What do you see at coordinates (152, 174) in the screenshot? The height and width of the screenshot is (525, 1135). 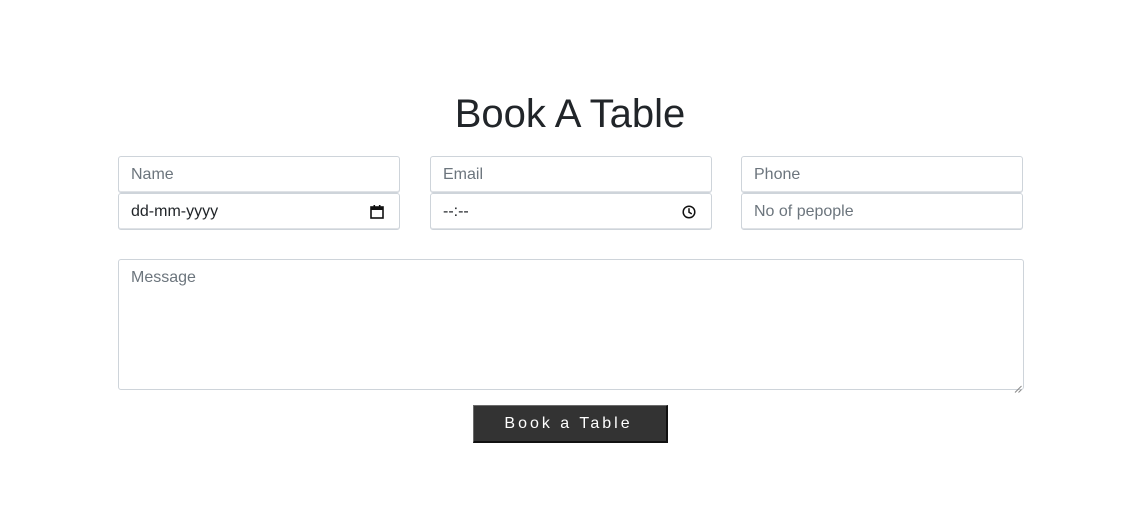 I see `name-placeholder: Name` at bounding box center [152, 174].